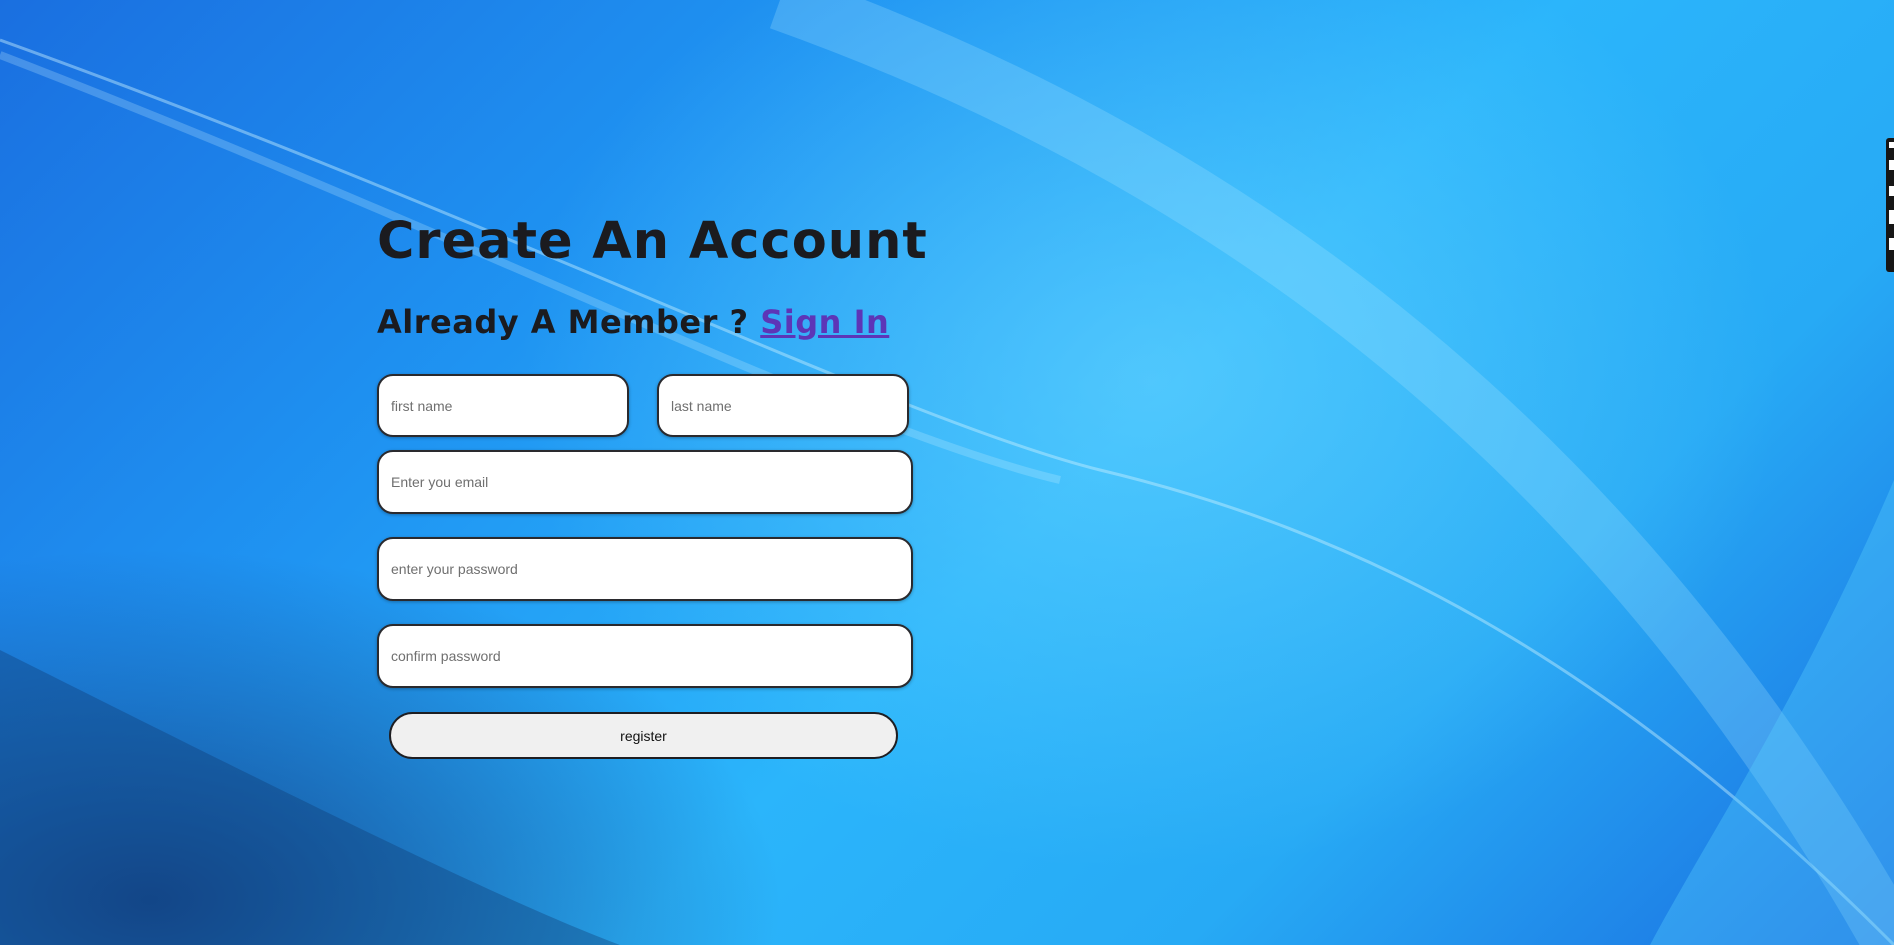 This screenshot has width=1894, height=945. I want to click on member-prompt: Already A Member ? Sign In, so click(633, 322).